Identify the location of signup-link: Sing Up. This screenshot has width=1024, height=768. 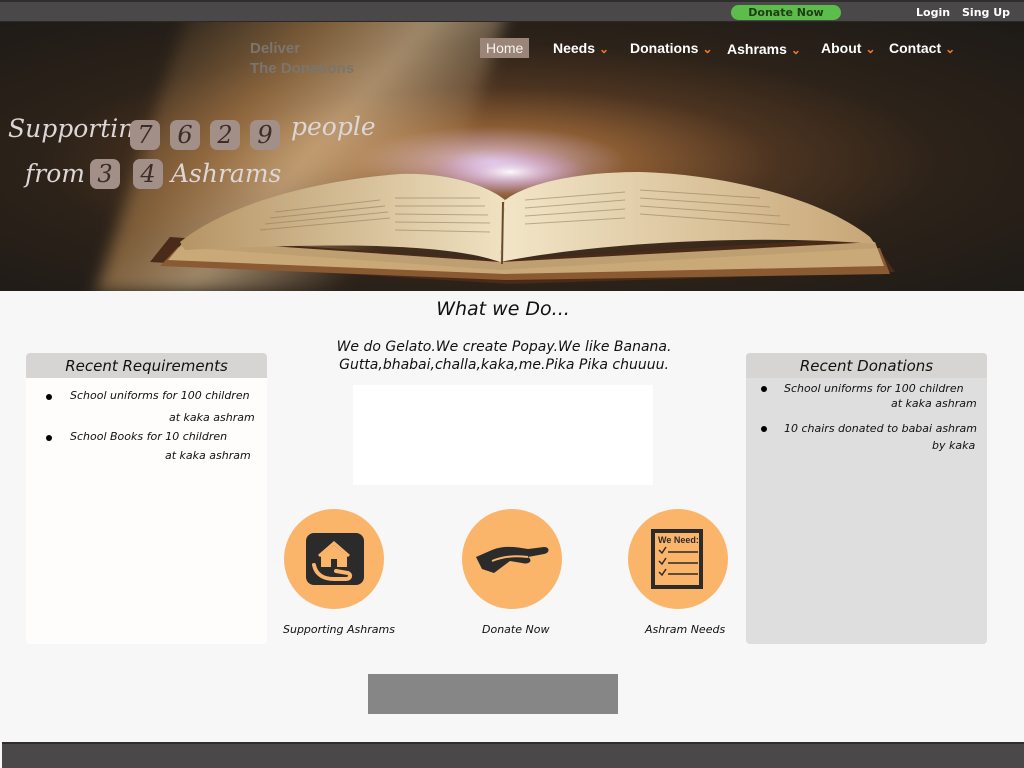
(986, 12).